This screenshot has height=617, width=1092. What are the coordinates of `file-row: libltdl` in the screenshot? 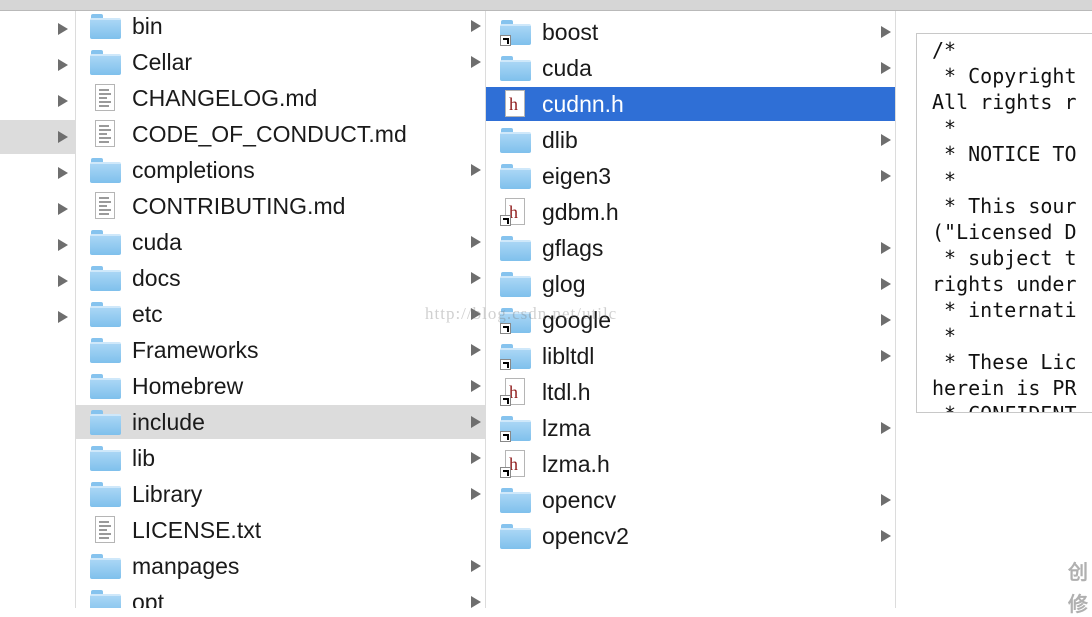 It's located at (690, 356).